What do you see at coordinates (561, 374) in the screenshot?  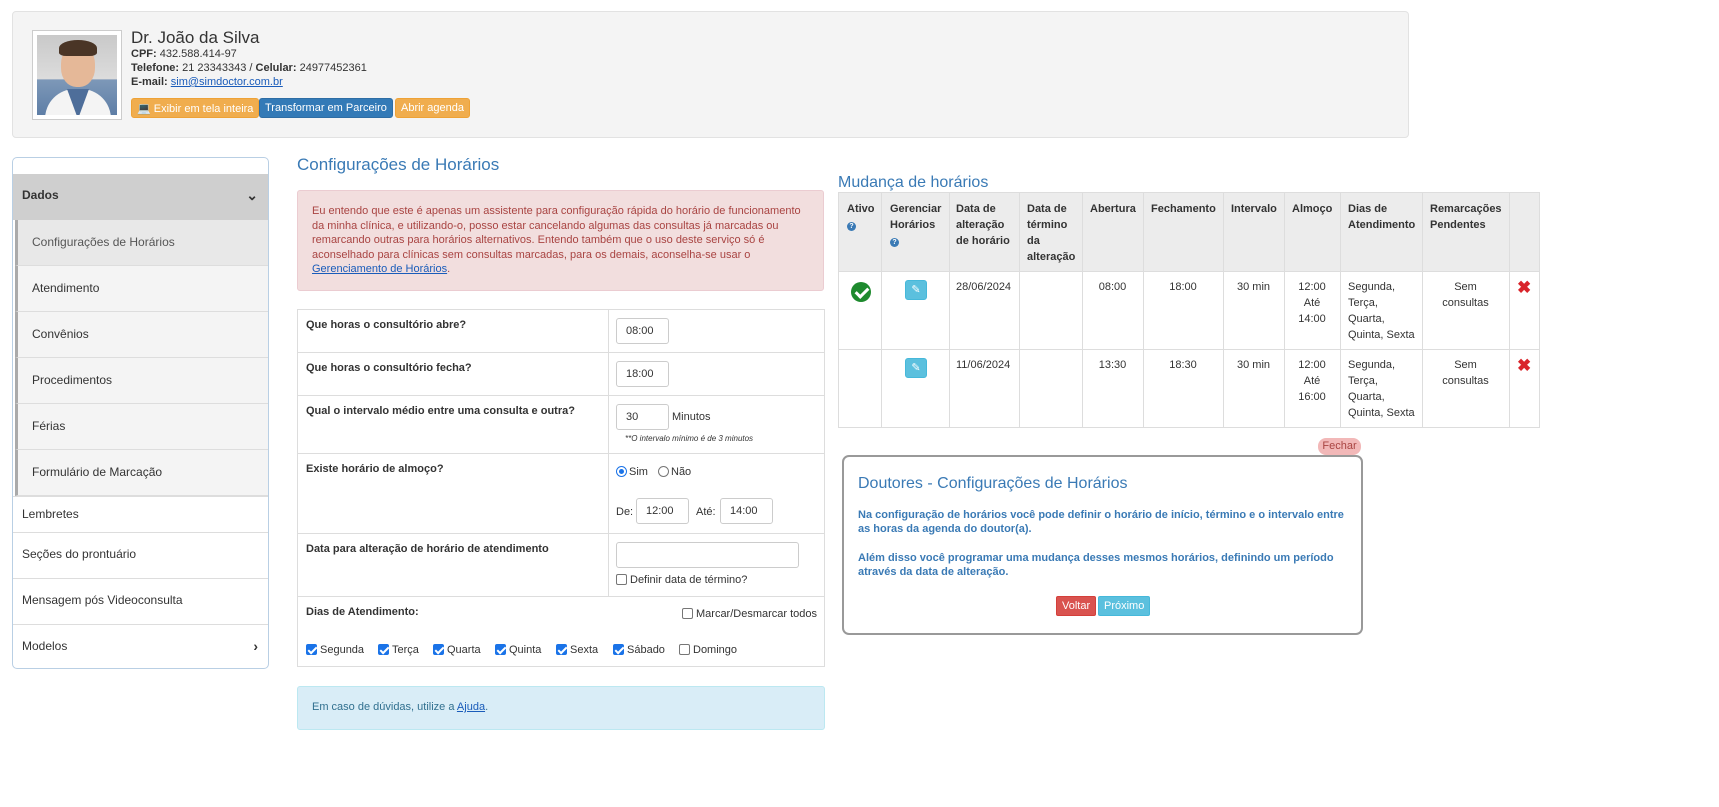 I see `row-close: Que horas o consultório fecha? 18:00` at bounding box center [561, 374].